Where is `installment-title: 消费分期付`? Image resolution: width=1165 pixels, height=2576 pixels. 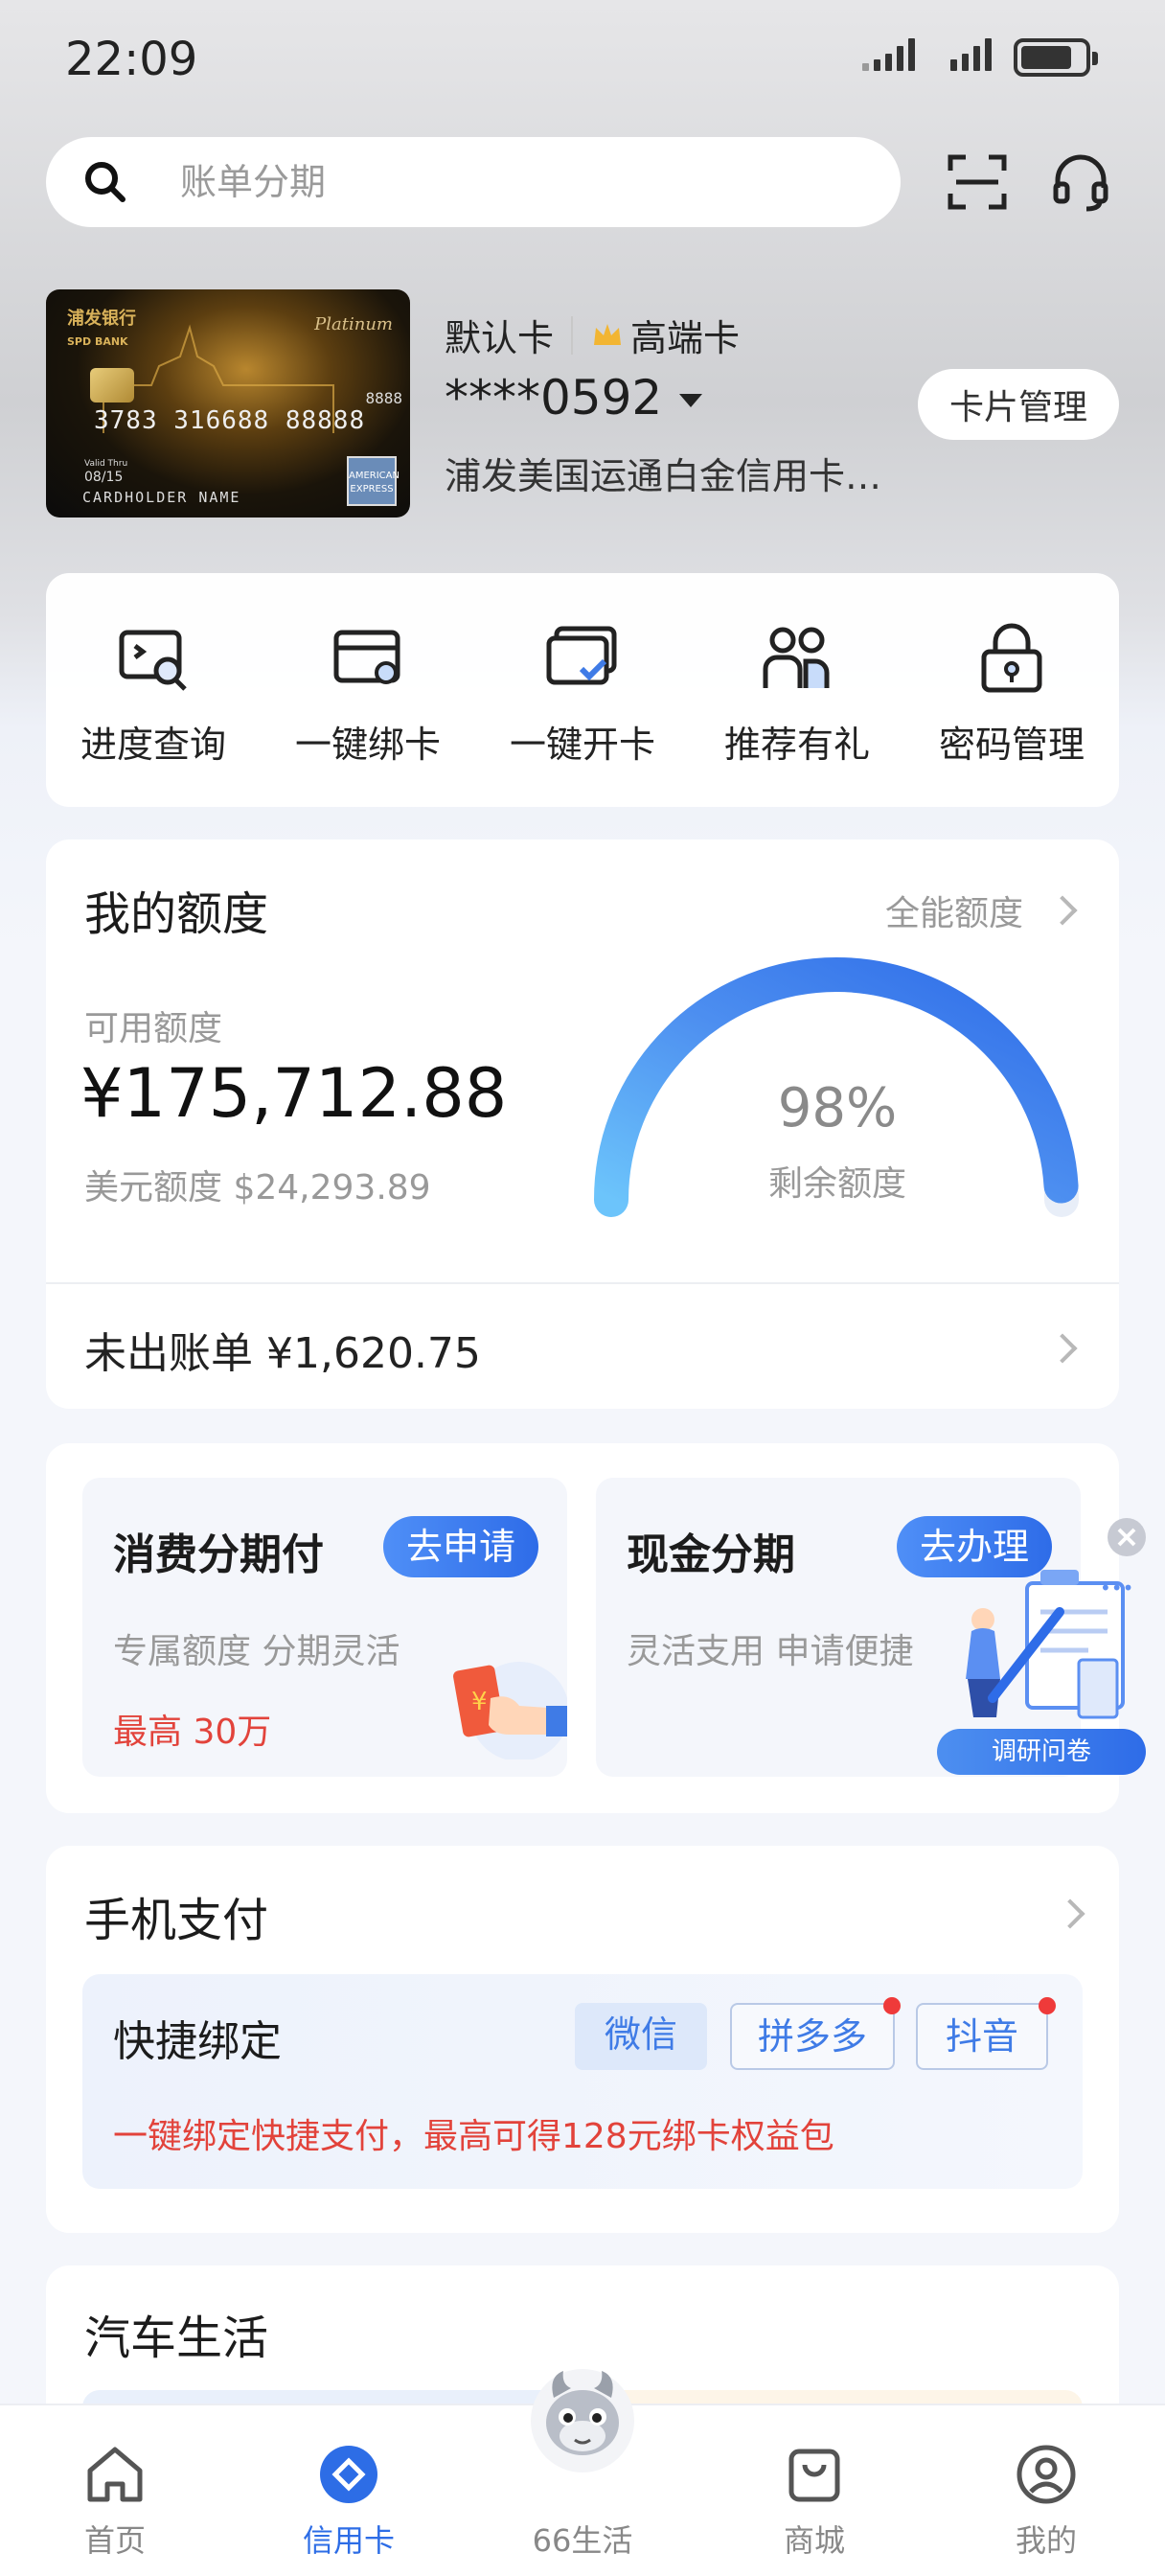
installment-title: 消费分期付 is located at coordinates (219, 1554).